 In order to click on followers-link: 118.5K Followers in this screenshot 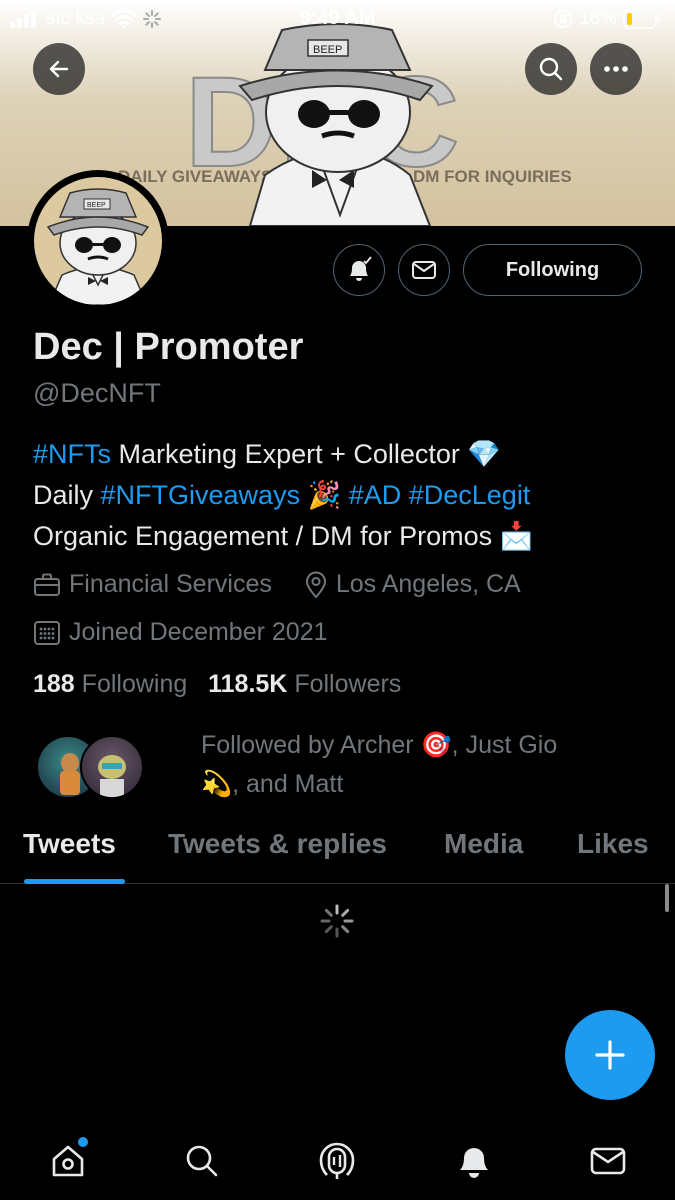, I will do `click(304, 684)`.